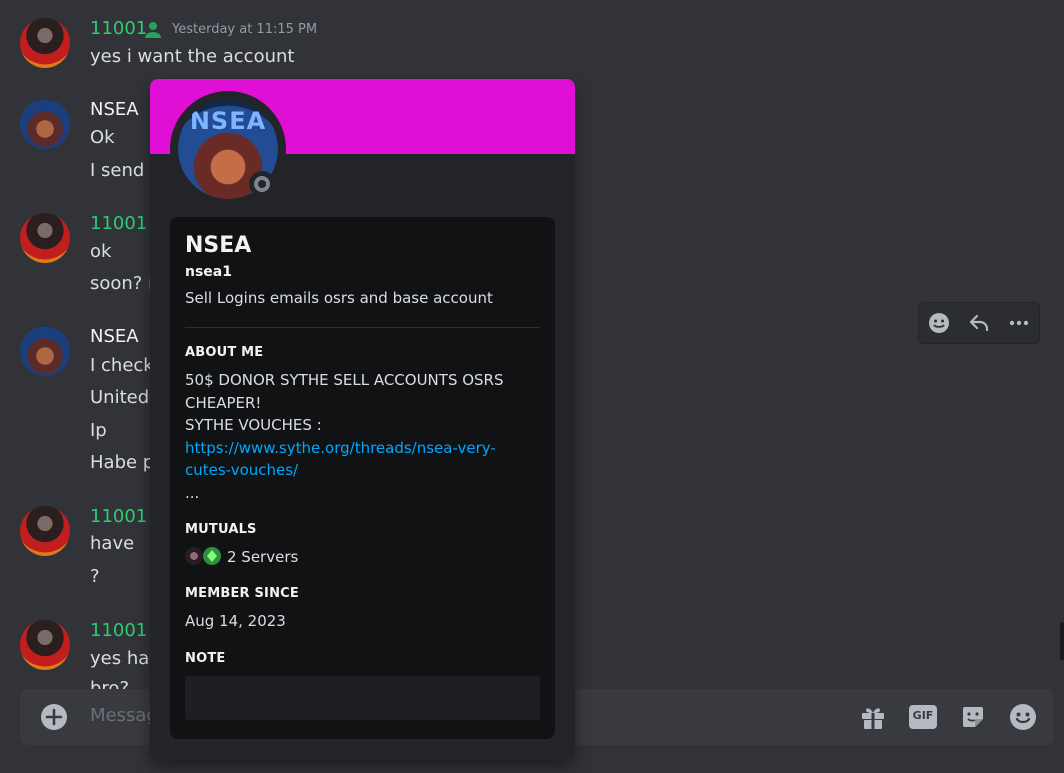  Describe the element at coordinates (205, 658) in the screenshot. I see `note-heading: NOTE` at that location.